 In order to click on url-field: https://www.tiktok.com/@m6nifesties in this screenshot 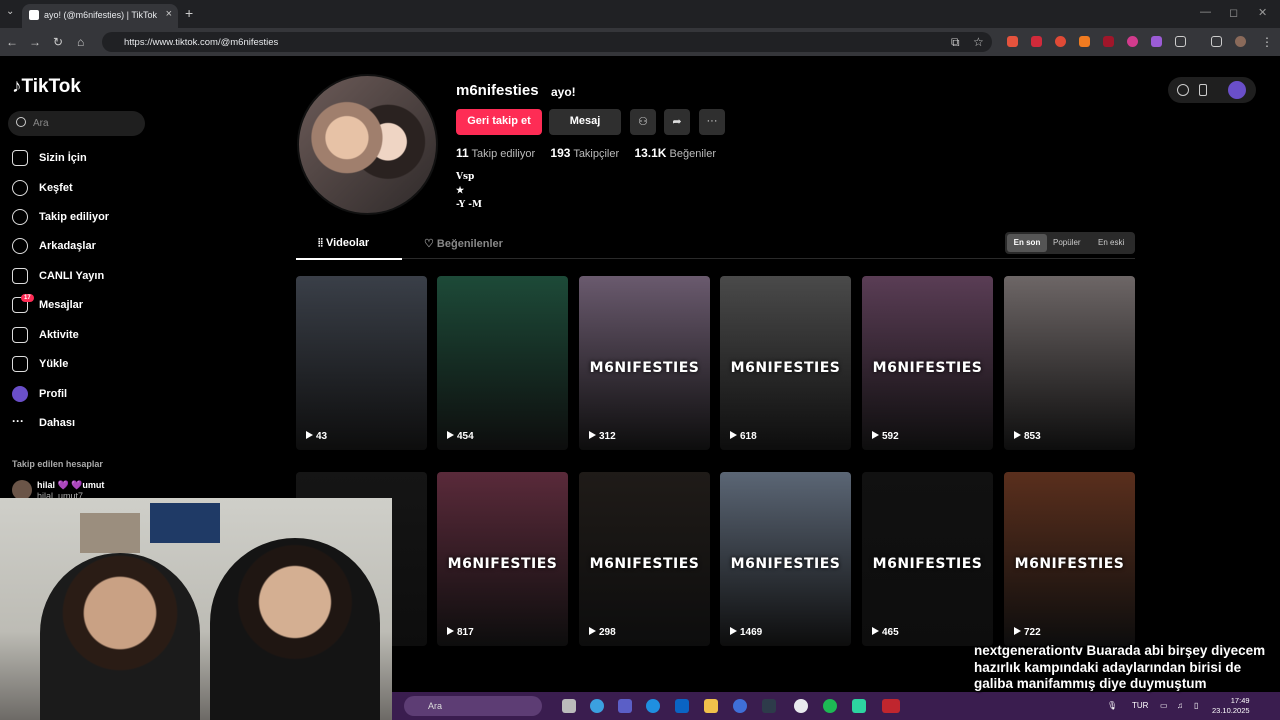, I will do `click(547, 42)`.